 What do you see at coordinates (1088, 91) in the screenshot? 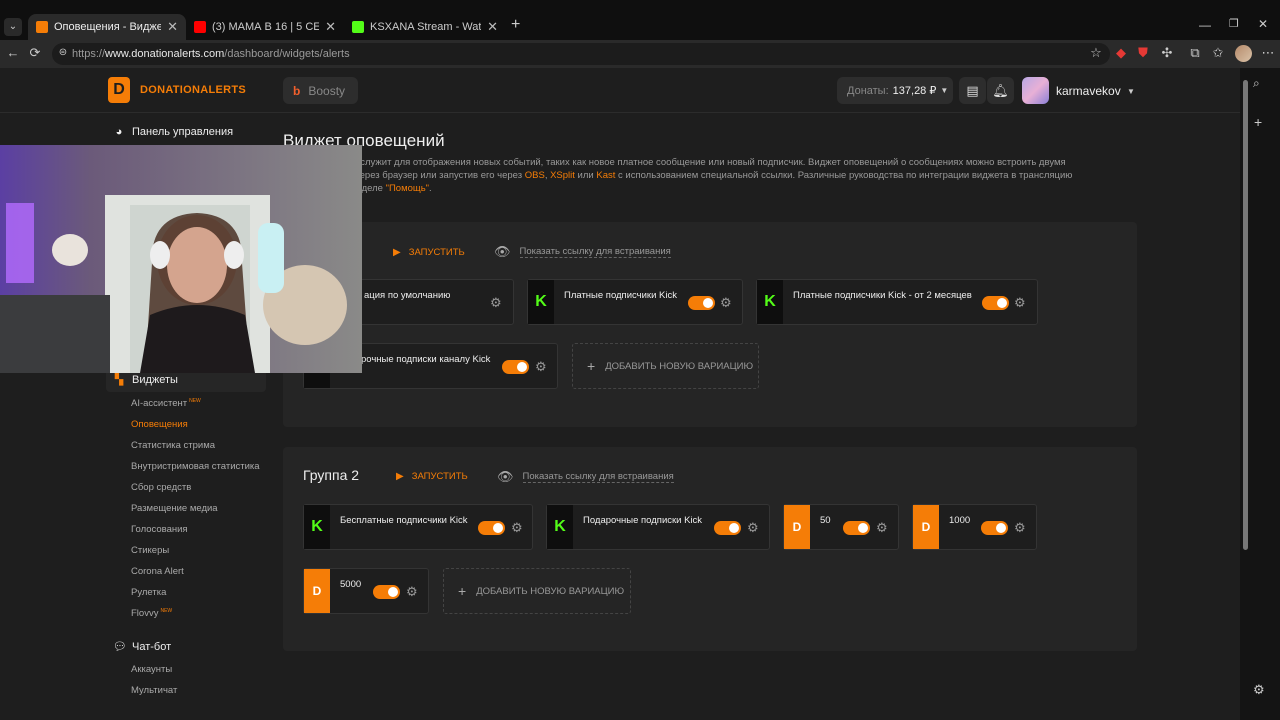
I see `username: karmavekov` at bounding box center [1088, 91].